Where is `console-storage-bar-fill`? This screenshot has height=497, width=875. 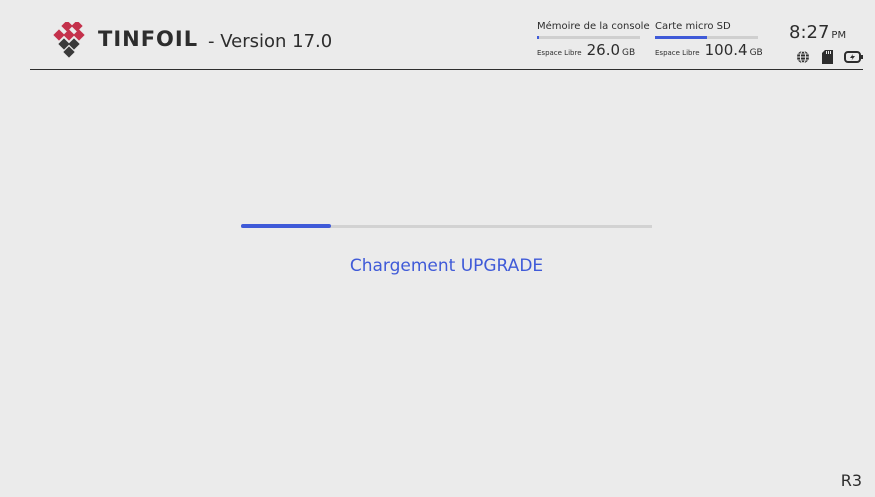 console-storage-bar-fill is located at coordinates (538, 37).